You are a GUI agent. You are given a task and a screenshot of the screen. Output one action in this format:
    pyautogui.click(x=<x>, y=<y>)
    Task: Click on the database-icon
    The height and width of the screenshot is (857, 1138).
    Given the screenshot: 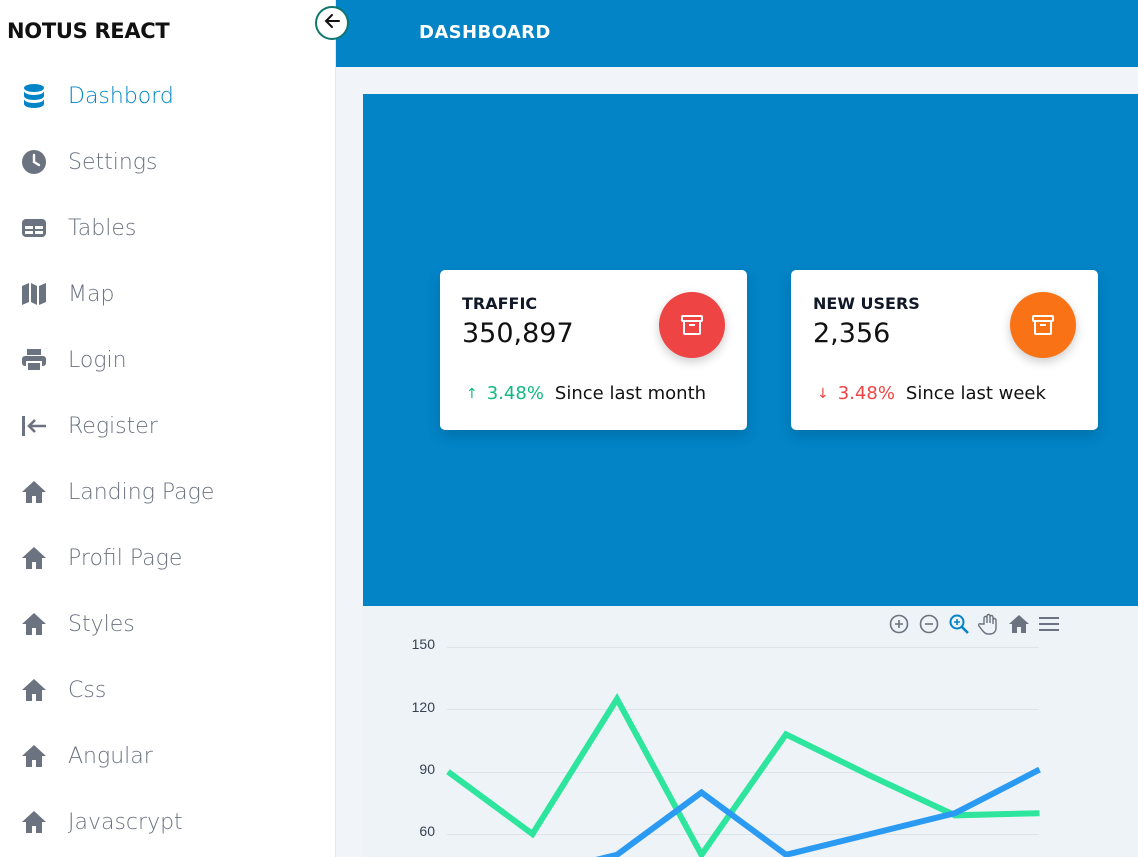 What is the action you would take?
    pyautogui.click(x=33, y=96)
    